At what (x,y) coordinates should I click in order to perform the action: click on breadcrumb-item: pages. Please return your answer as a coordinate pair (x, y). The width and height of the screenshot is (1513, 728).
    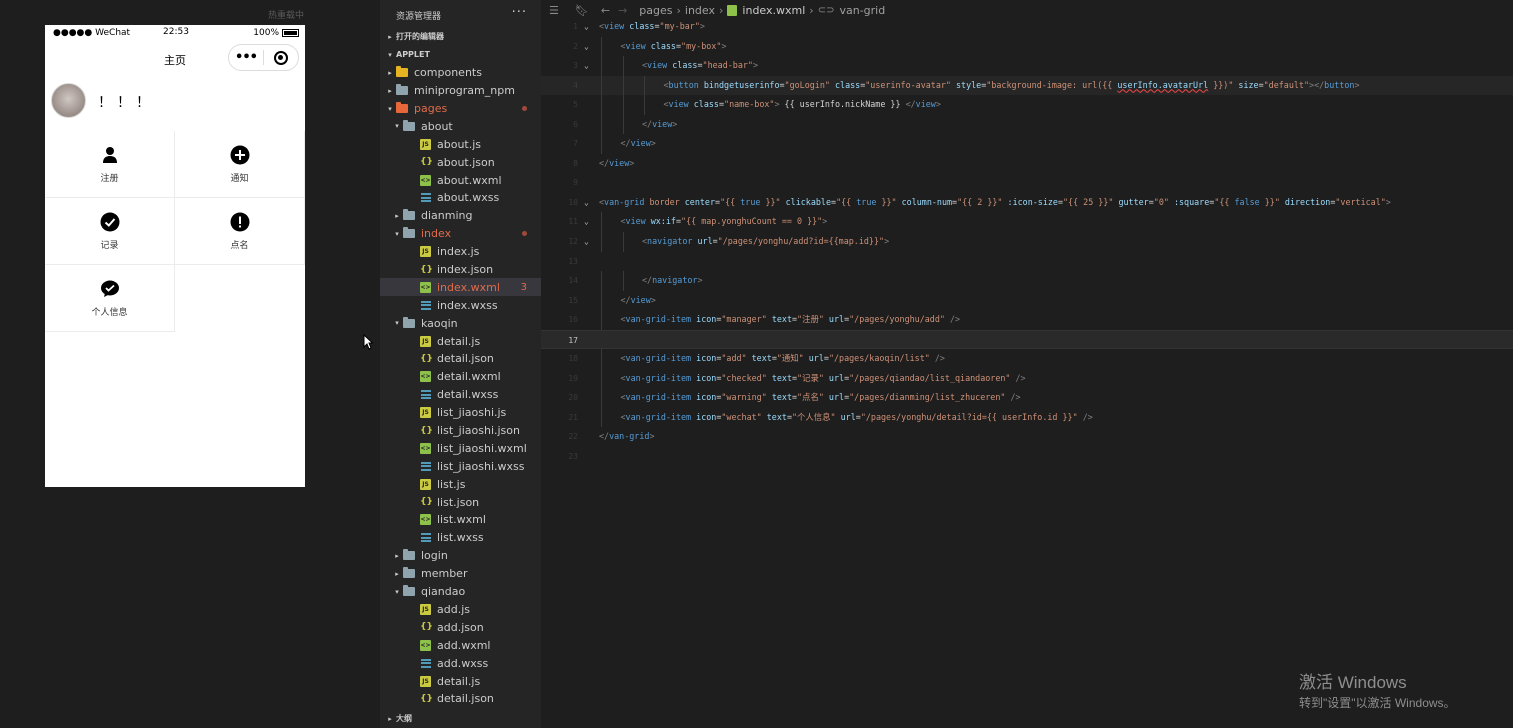
    Looking at the image, I should click on (655, 10).